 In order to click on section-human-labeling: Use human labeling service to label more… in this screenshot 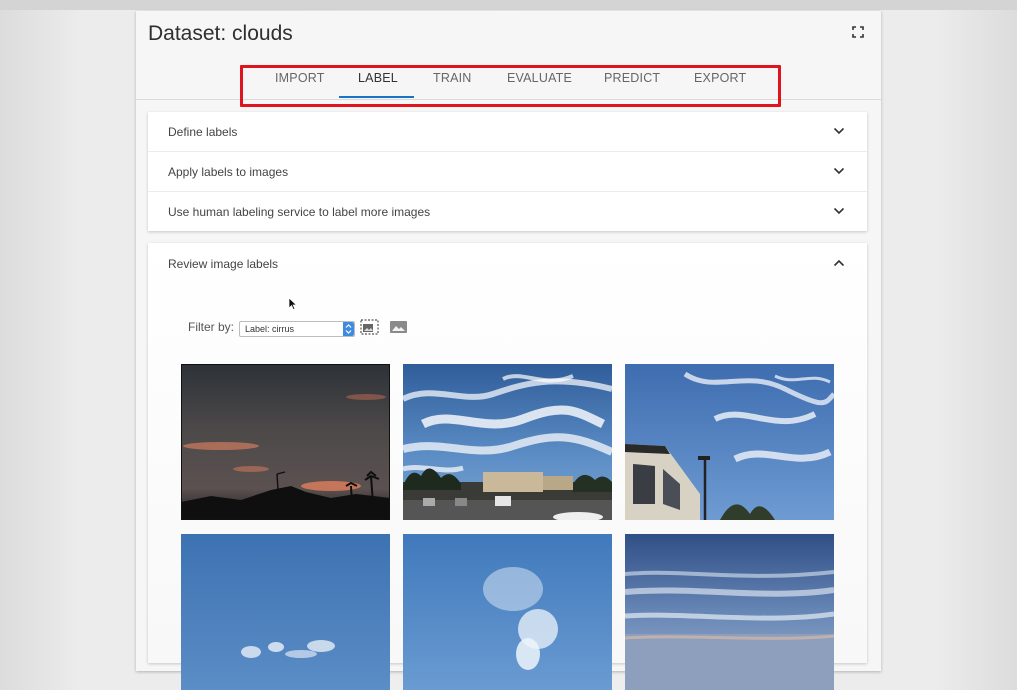, I will do `click(507, 211)`.